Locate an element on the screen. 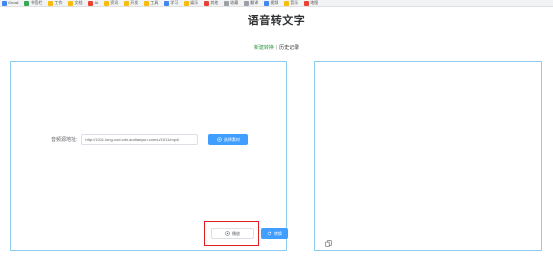  bookmark-label: 开发 is located at coordinates (134, 2).